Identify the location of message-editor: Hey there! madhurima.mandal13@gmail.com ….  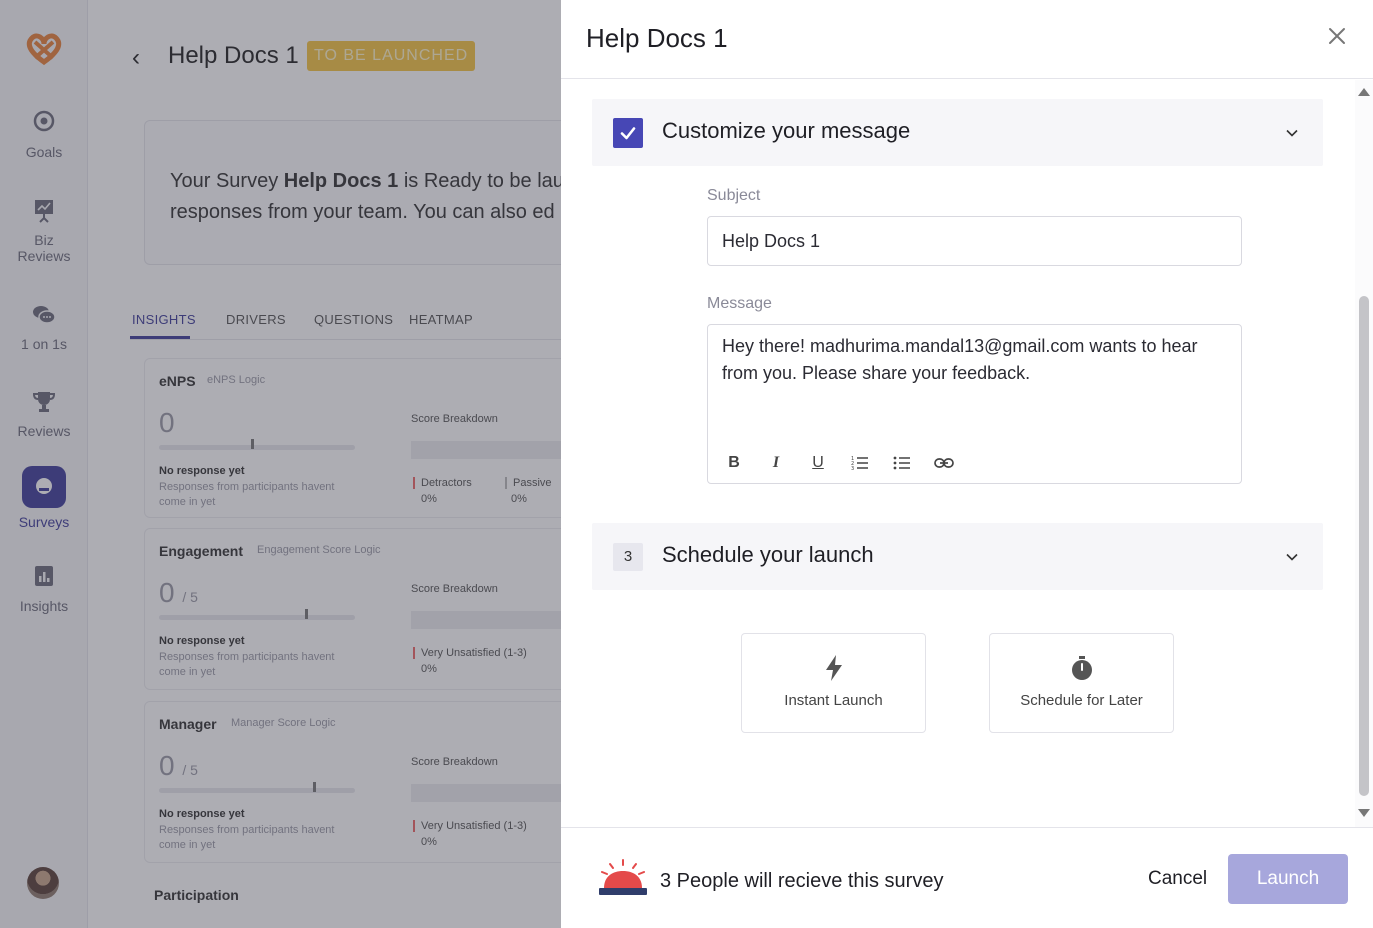
(974, 404).